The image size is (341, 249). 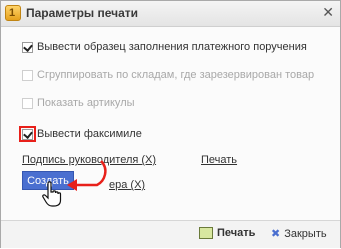 What do you see at coordinates (170, 234) in the screenshot?
I see `dialog-footer: Печать ✖ Закрыть` at bounding box center [170, 234].